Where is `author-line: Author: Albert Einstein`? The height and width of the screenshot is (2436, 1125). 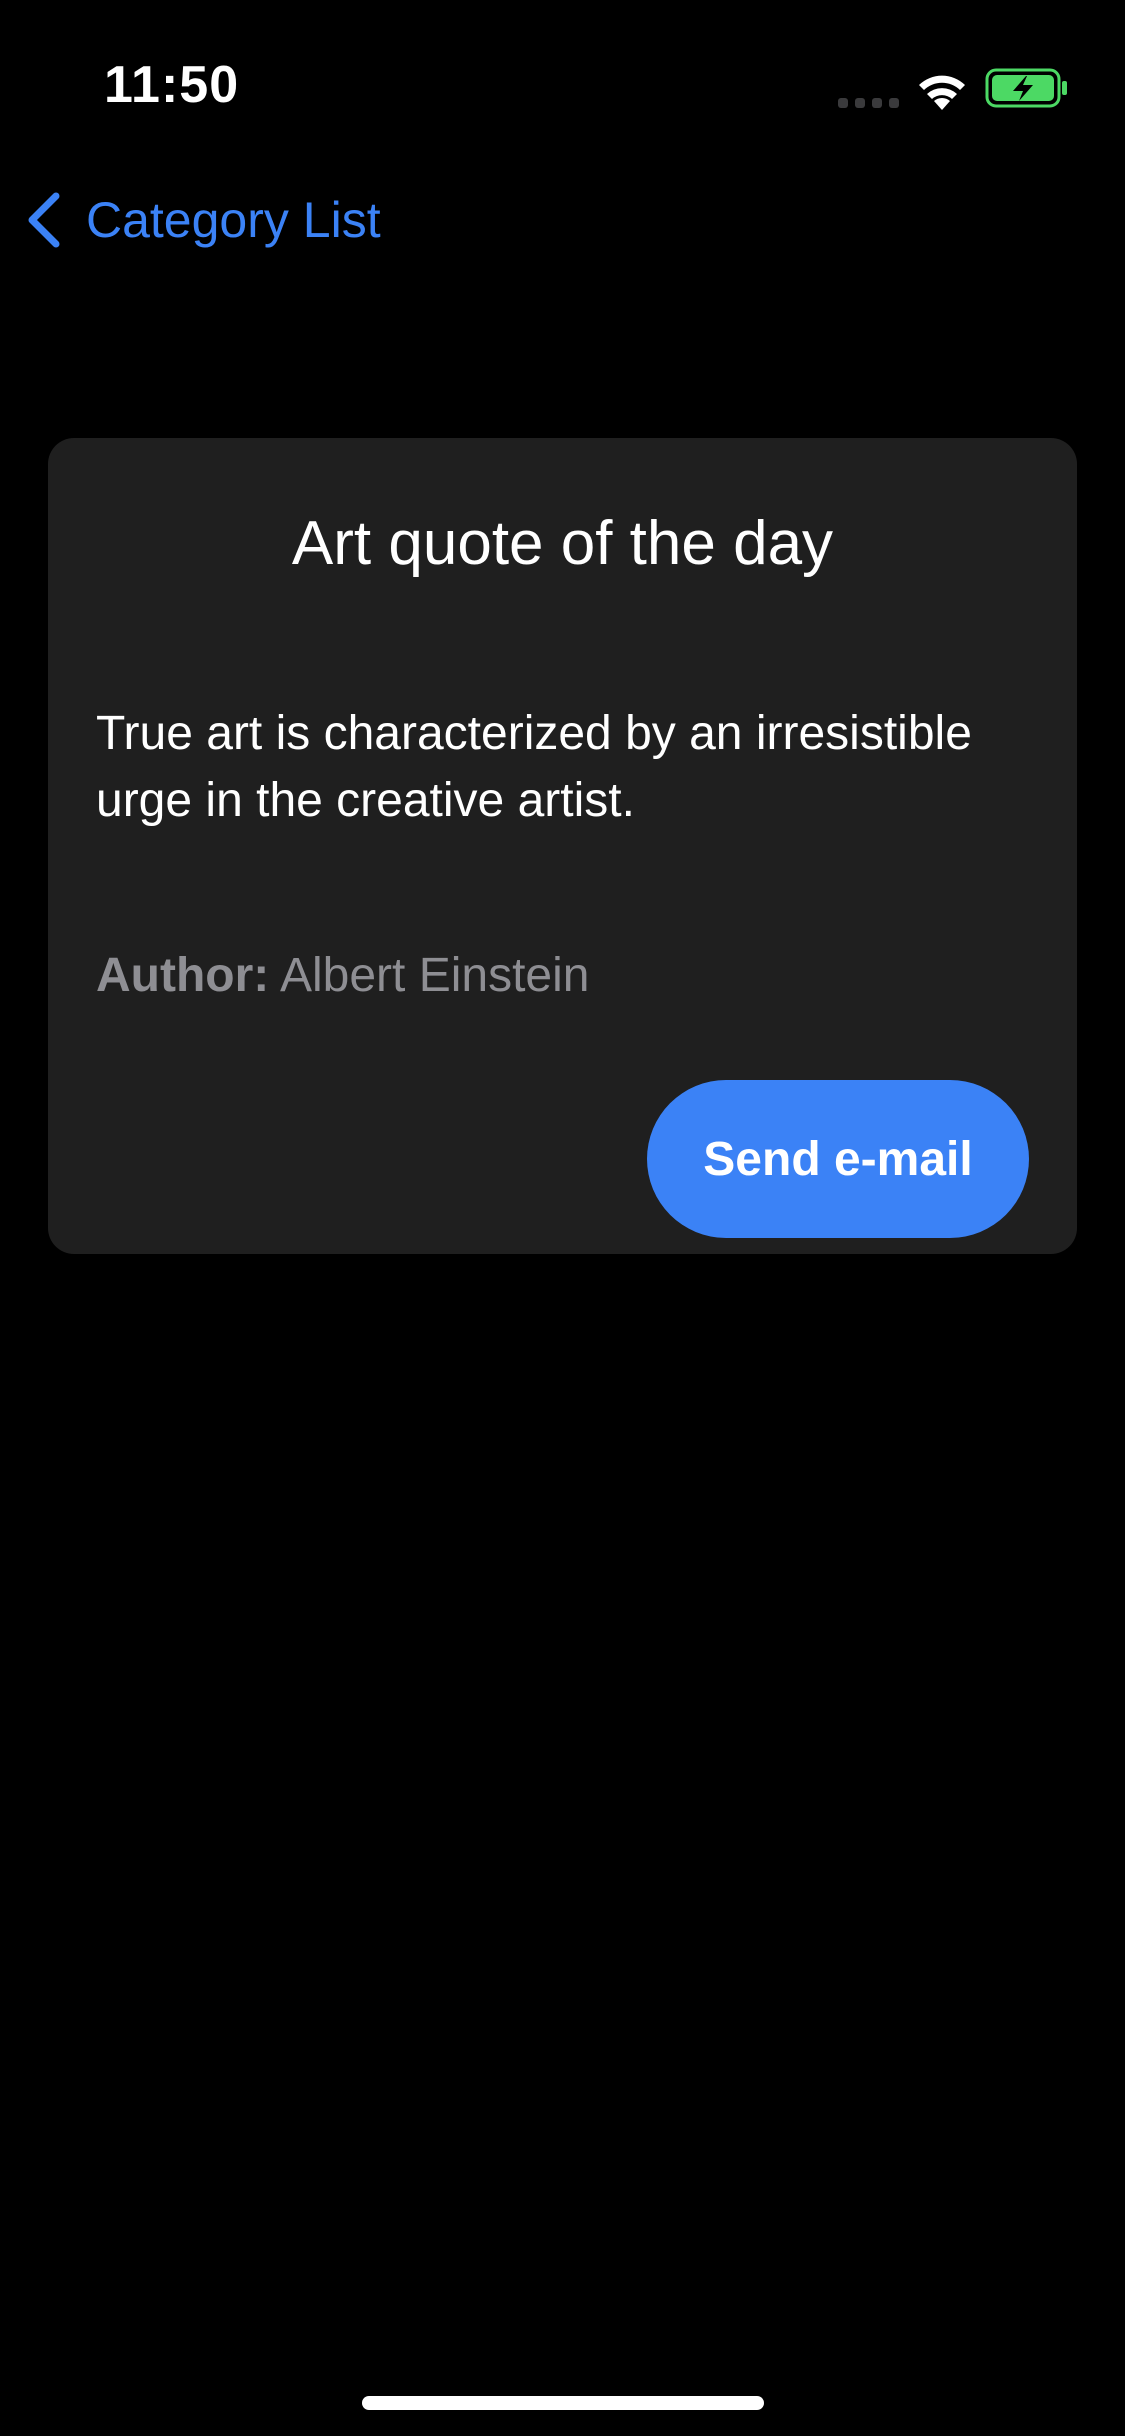 author-line: Author: Albert Einstein is located at coordinates (342, 975).